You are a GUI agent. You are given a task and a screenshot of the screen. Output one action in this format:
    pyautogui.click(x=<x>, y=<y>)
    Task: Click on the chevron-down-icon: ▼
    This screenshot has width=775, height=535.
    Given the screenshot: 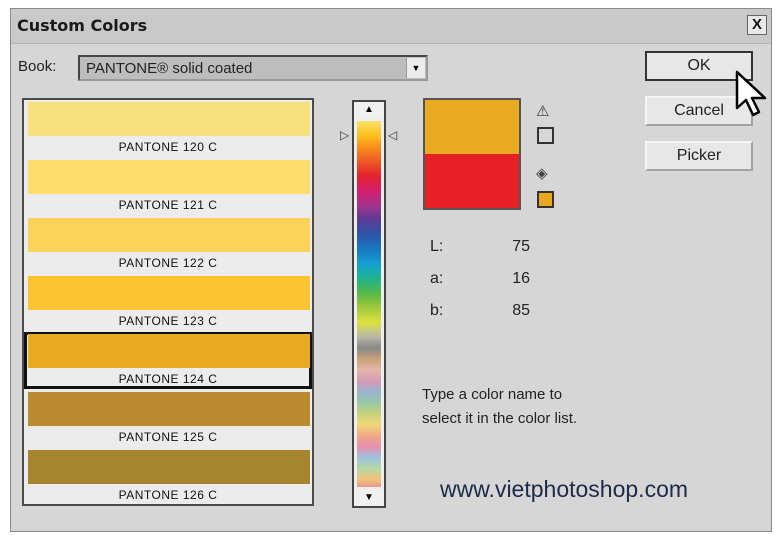 What is the action you would take?
    pyautogui.click(x=415, y=68)
    